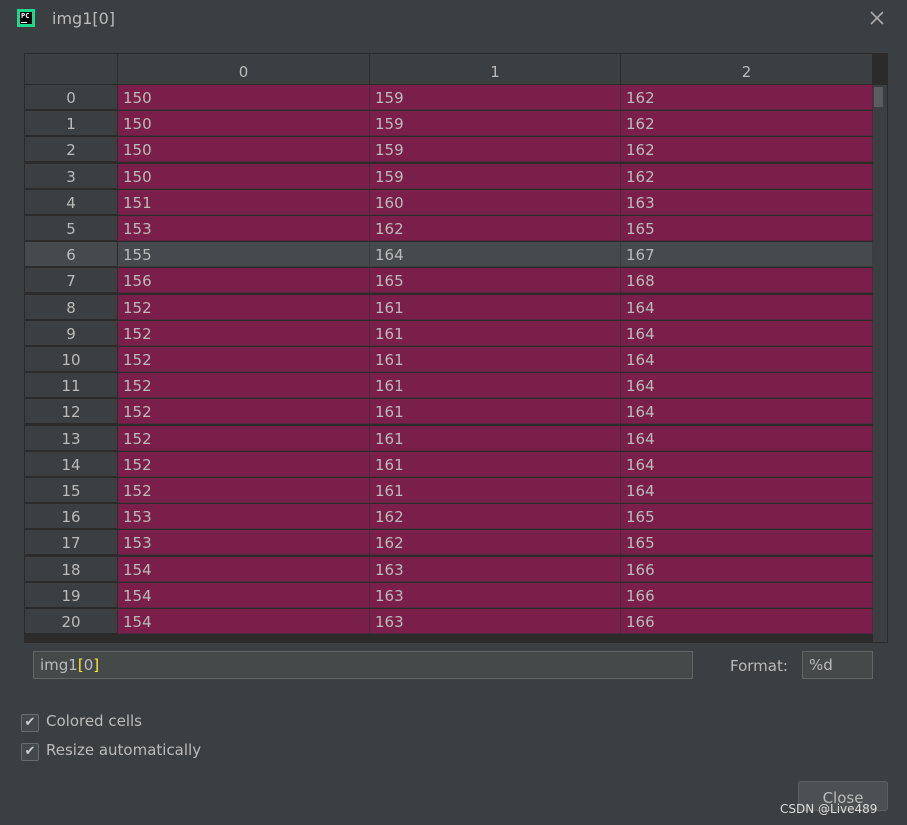 The image size is (907, 825). I want to click on scrollbar-thumb, so click(878, 97).